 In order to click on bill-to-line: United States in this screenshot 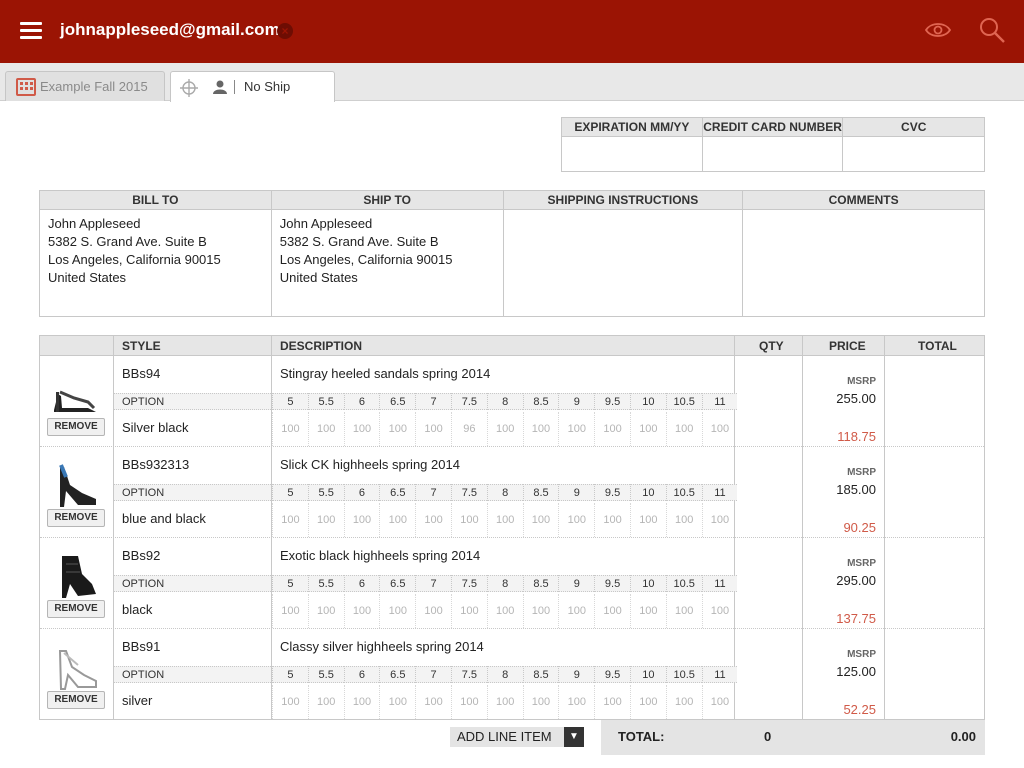, I will do `click(87, 277)`.